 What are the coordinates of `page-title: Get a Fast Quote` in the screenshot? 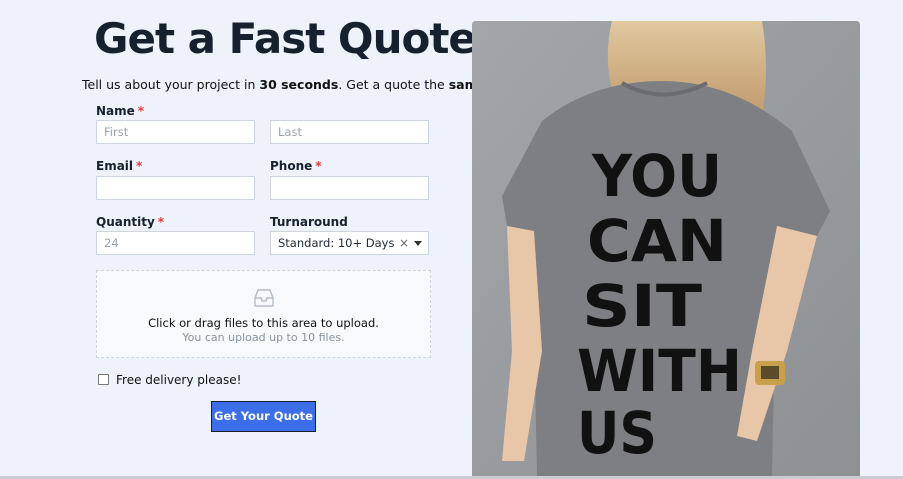 It's located at (285, 38).